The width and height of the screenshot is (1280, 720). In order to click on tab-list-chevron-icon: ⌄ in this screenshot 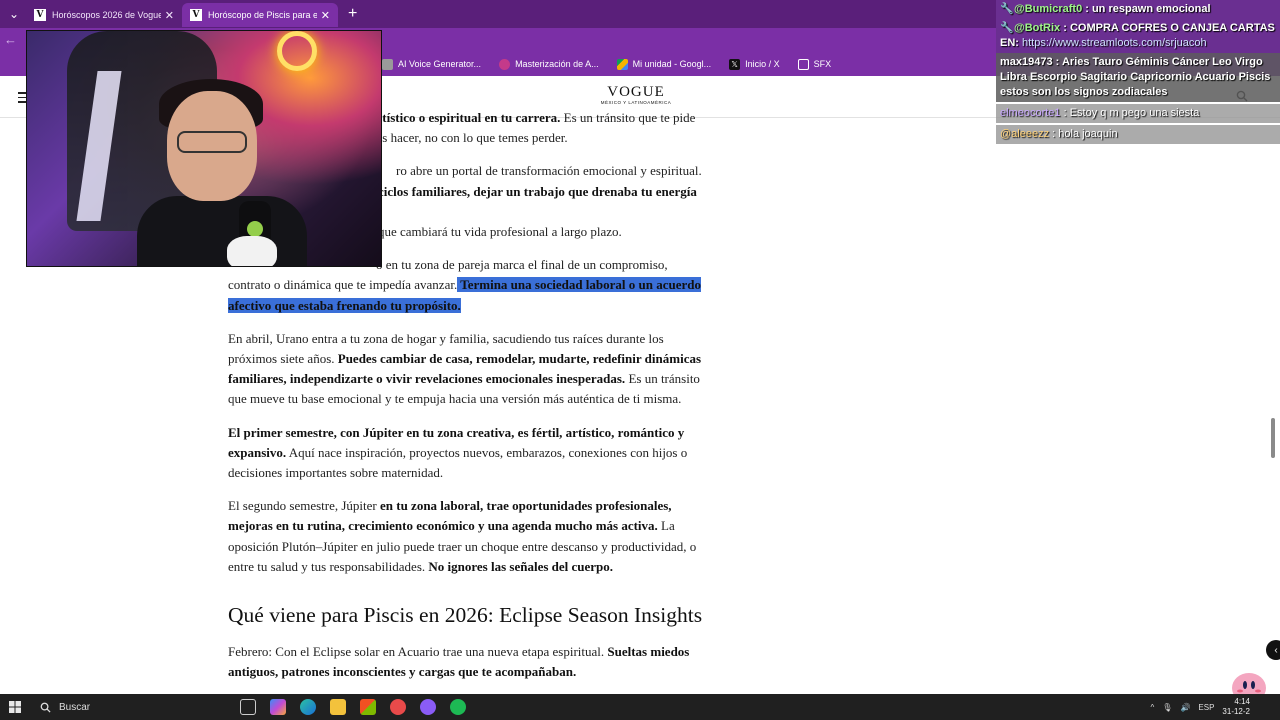, I will do `click(14, 14)`.